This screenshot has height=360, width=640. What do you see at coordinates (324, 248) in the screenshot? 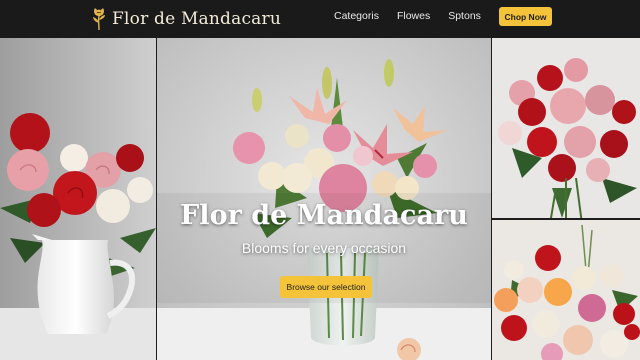
I see `hero-subtitle: Blooms for every occasion` at bounding box center [324, 248].